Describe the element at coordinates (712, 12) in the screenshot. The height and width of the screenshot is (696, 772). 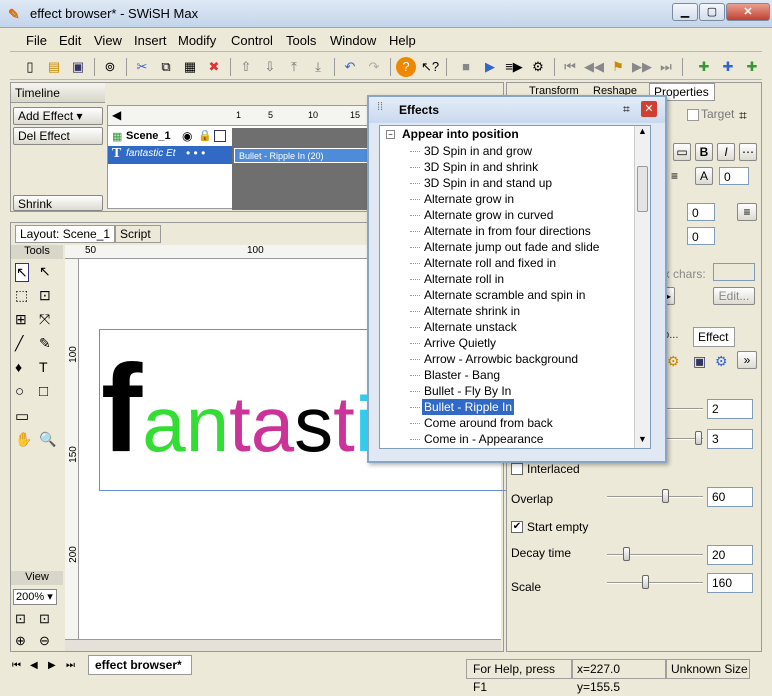
I see `maximize-button: ▢` at that location.